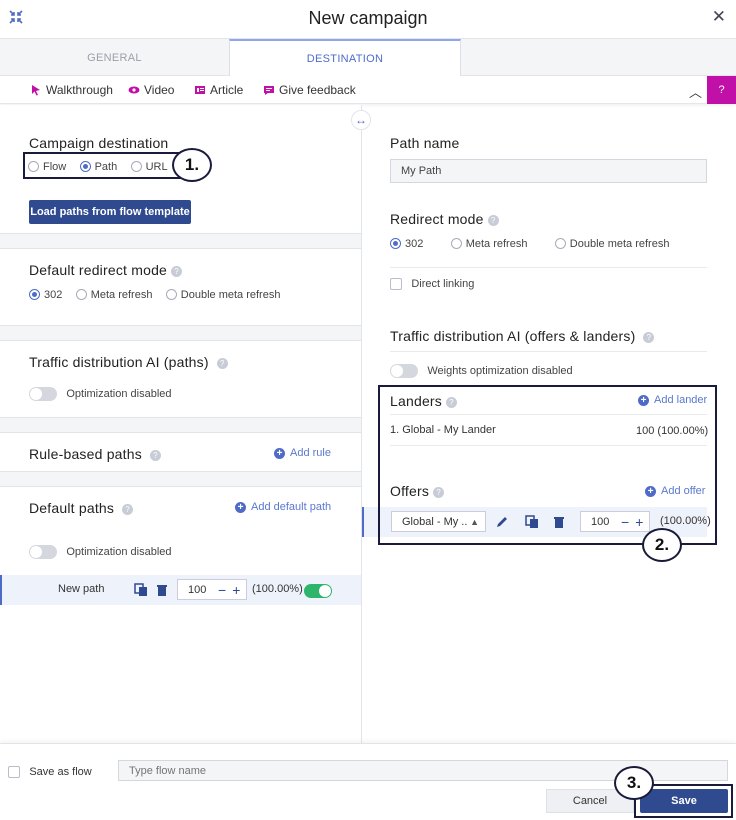 The image size is (736, 820). What do you see at coordinates (361, 120) in the screenshot?
I see `resize-handle-icon: ↔` at bounding box center [361, 120].